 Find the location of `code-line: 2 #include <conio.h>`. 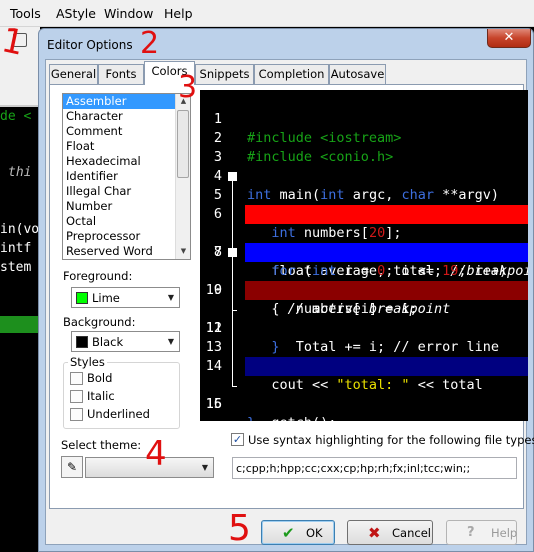

code-line: 2 #include <conio.h> is located at coordinates (364, 137).